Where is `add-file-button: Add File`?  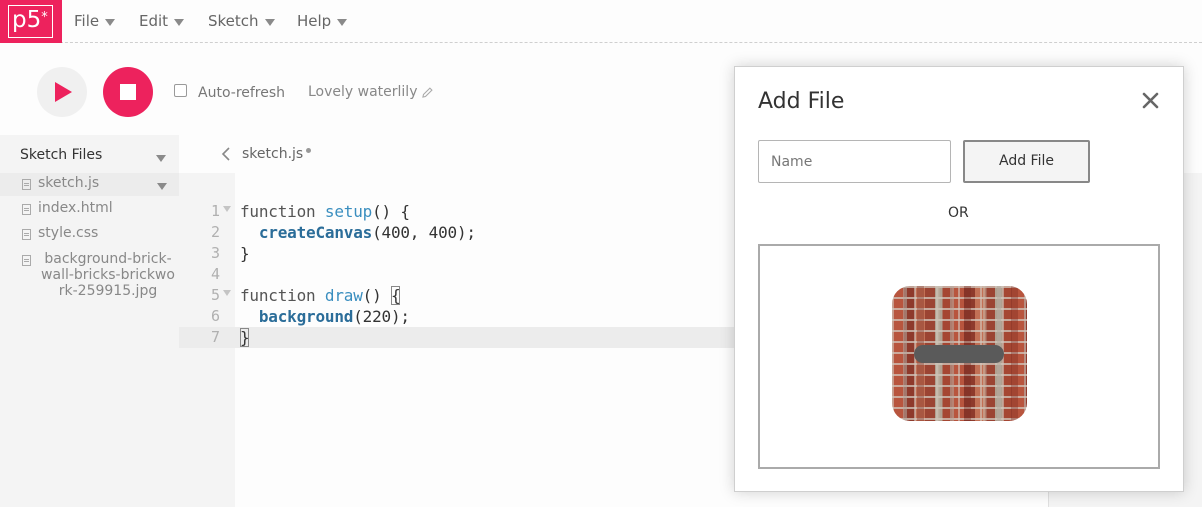 add-file-button: Add File is located at coordinates (1026, 161).